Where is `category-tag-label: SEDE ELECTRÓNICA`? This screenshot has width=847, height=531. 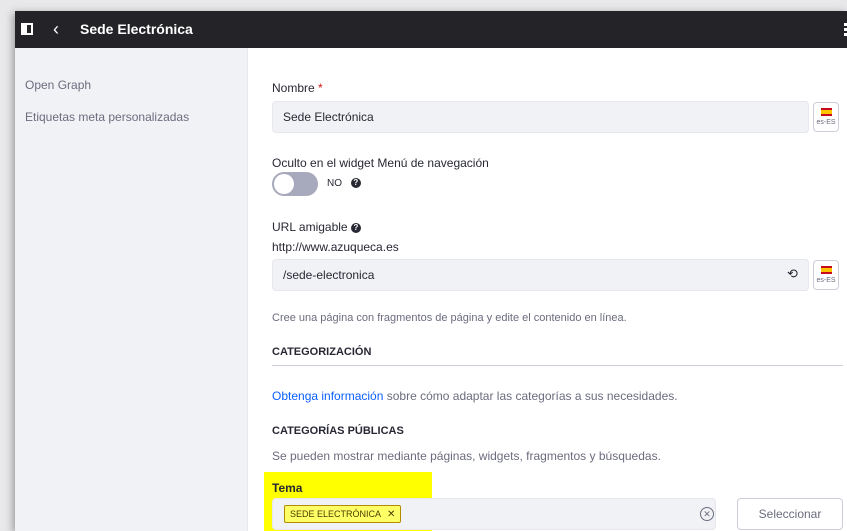
category-tag-label: SEDE ELECTRÓNICA is located at coordinates (336, 514).